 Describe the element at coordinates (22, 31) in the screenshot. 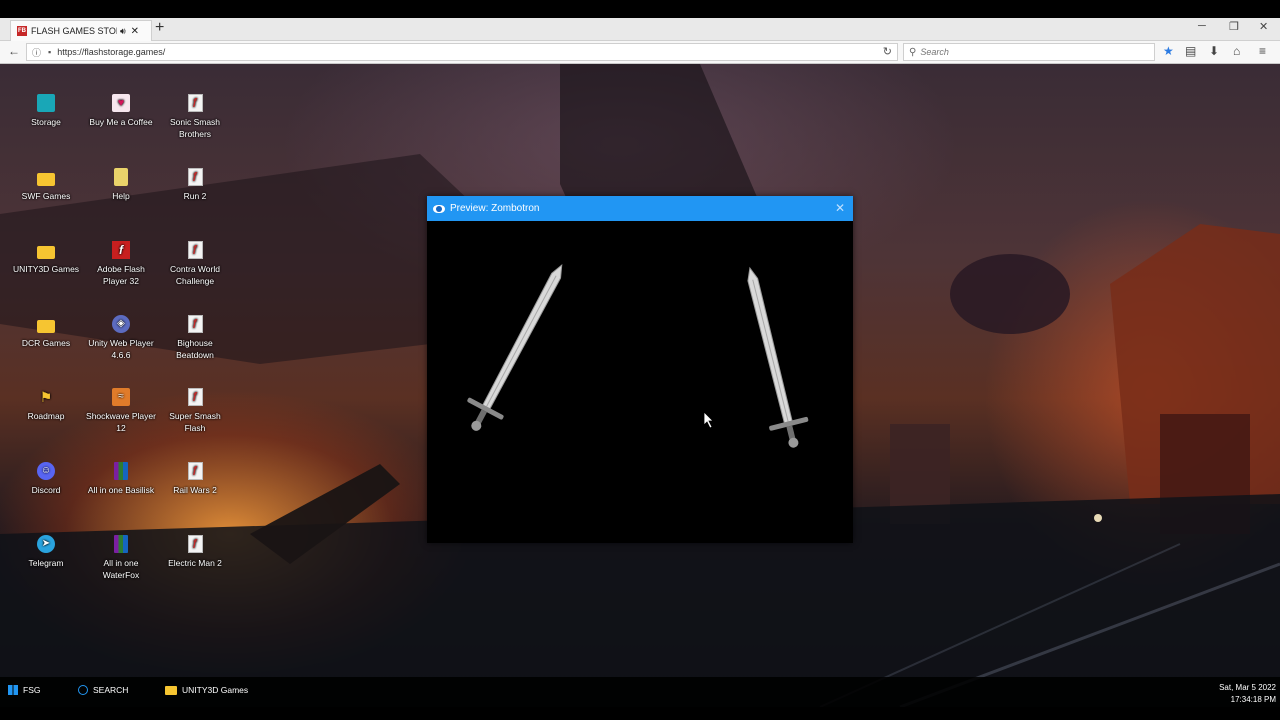

I see `site-favicon-icon: FB` at that location.